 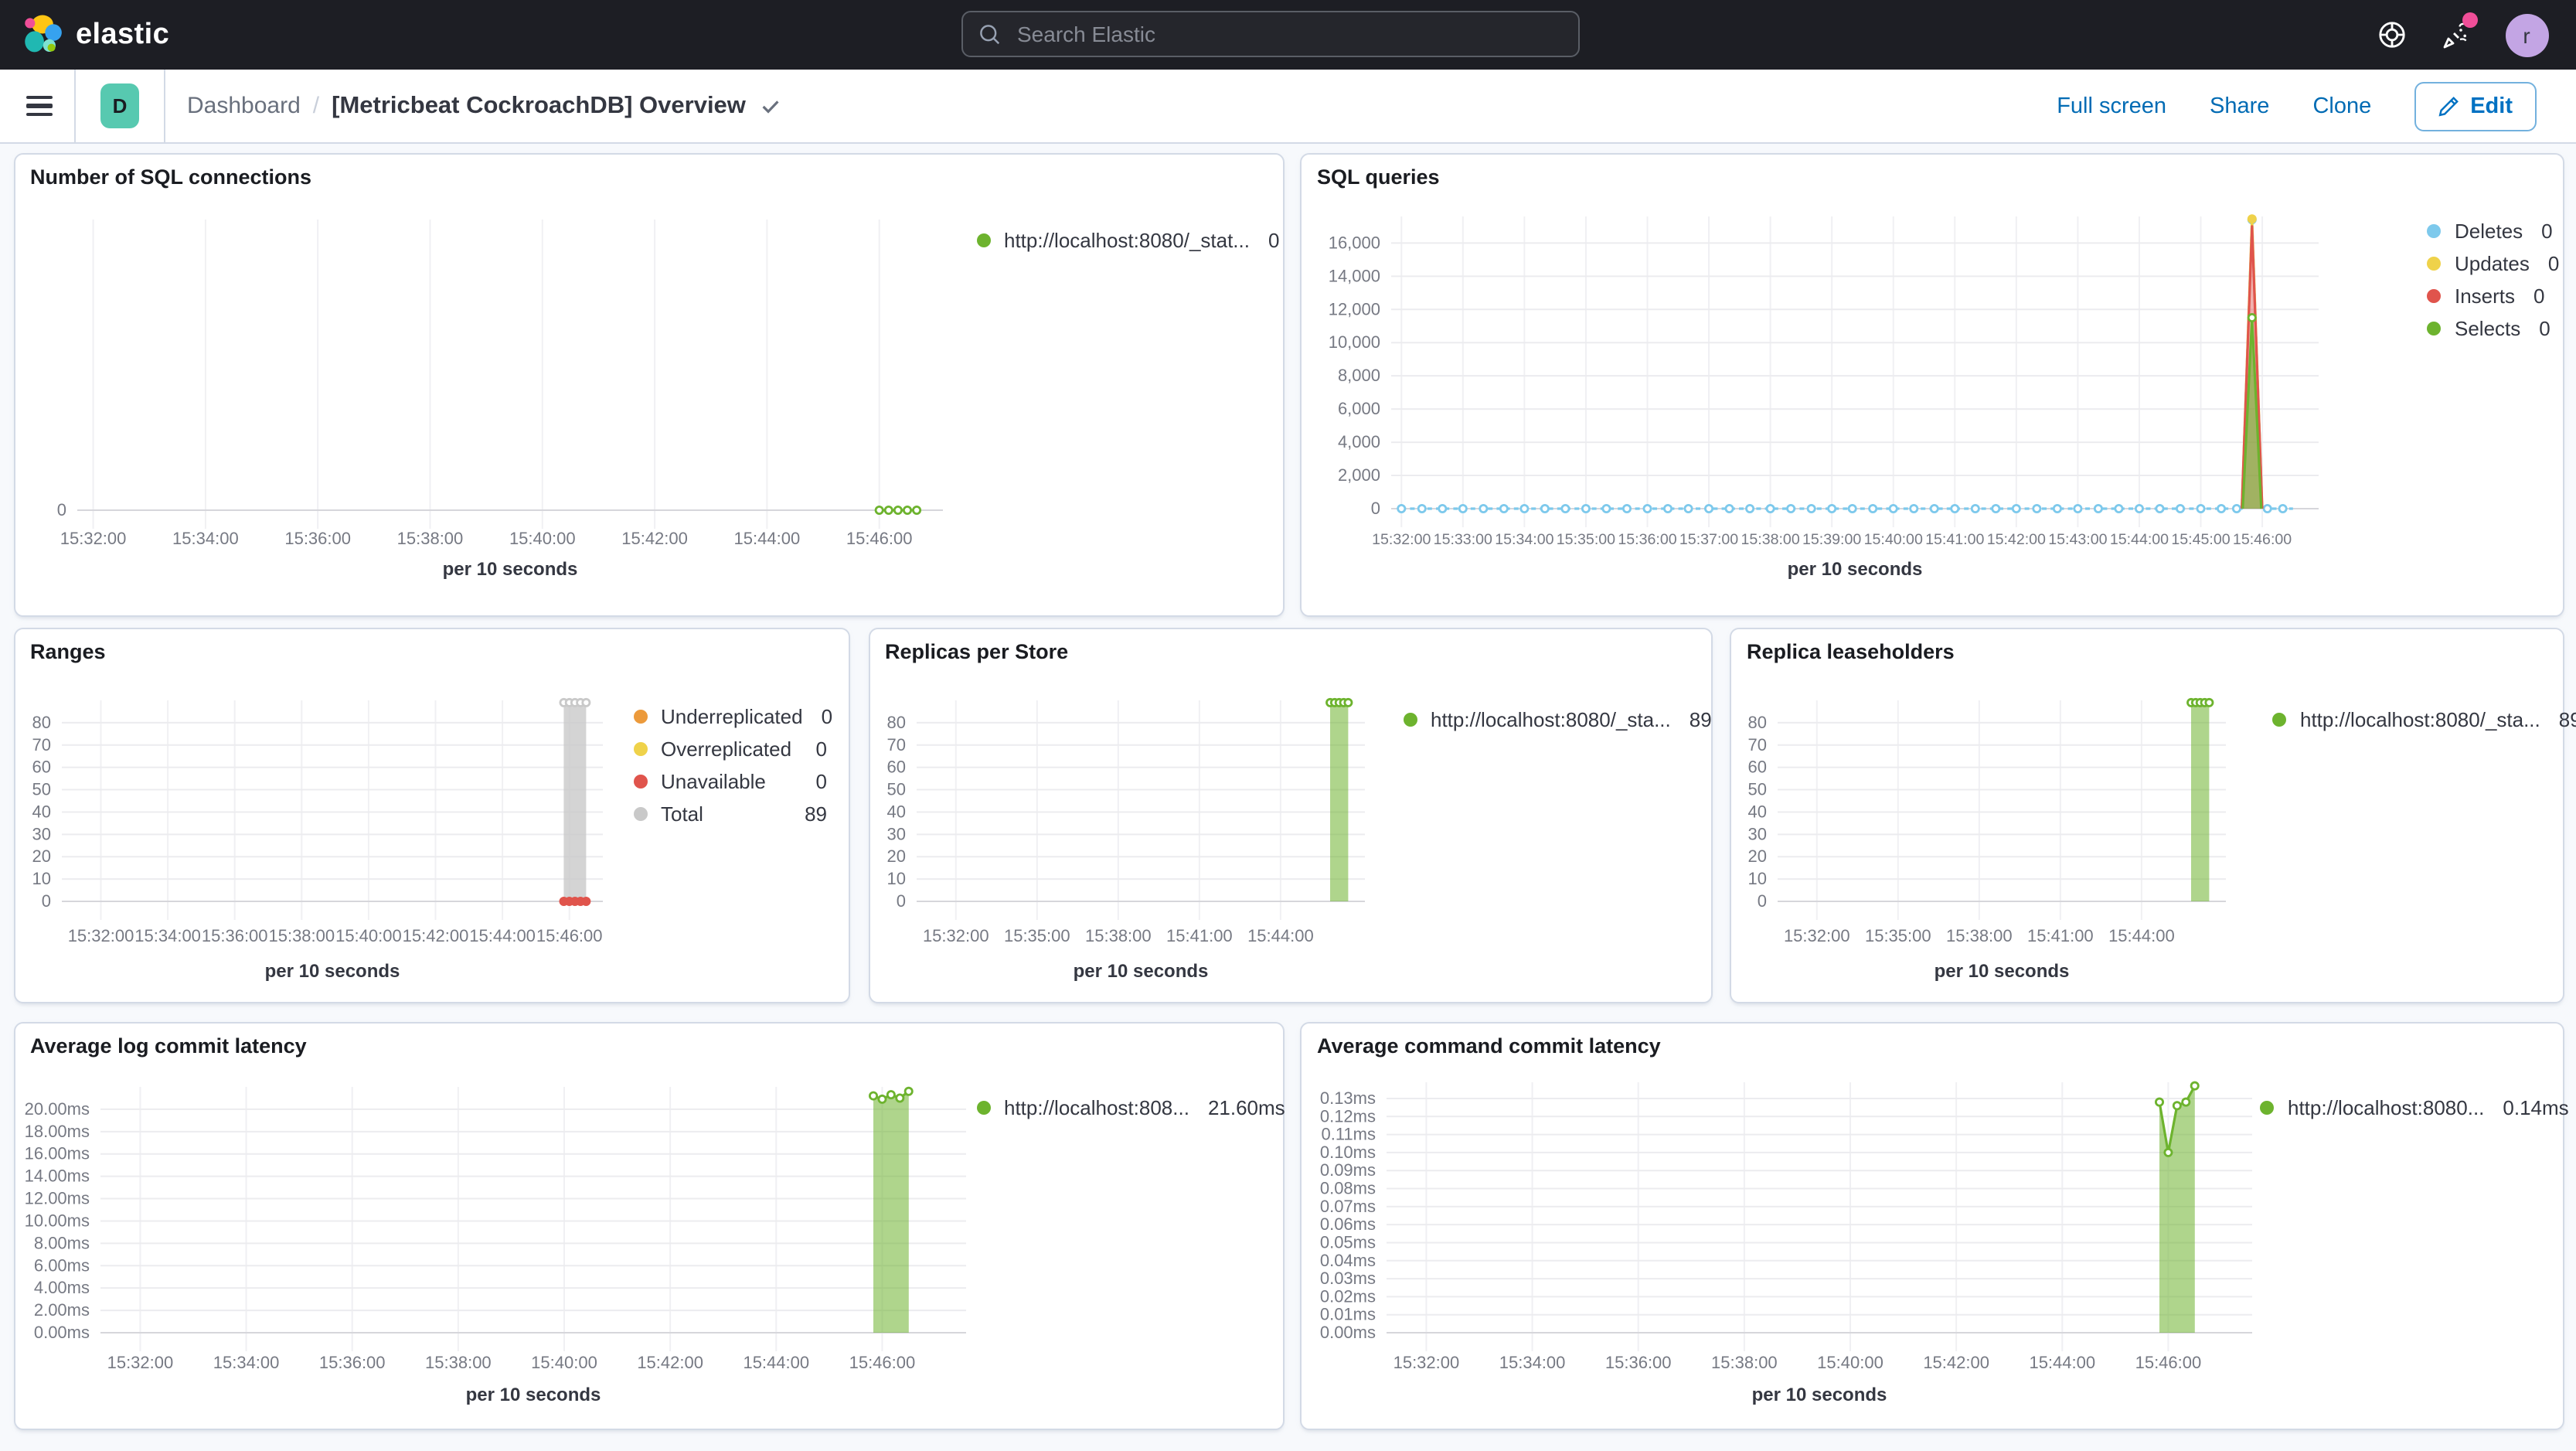 What do you see at coordinates (61, 1332) in the screenshot?
I see `svg-text: 0.00ms` at bounding box center [61, 1332].